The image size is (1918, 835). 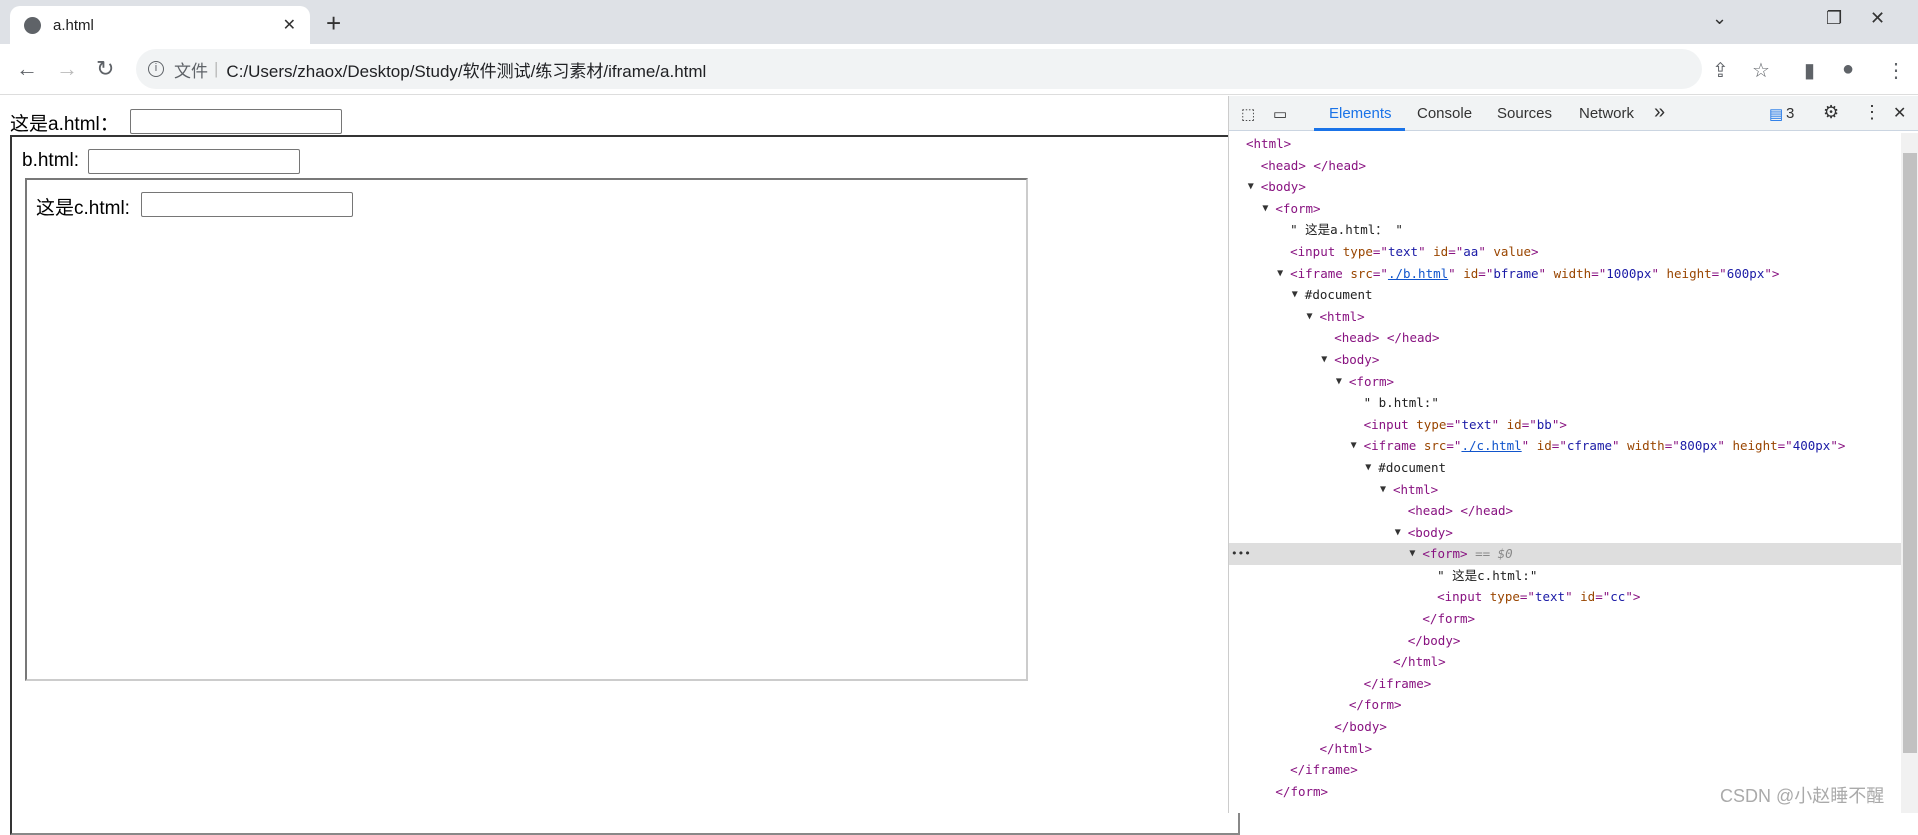 What do you see at coordinates (1524, 113) in the screenshot?
I see `tab-sources: Sources` at bounding box center [1524, 113].